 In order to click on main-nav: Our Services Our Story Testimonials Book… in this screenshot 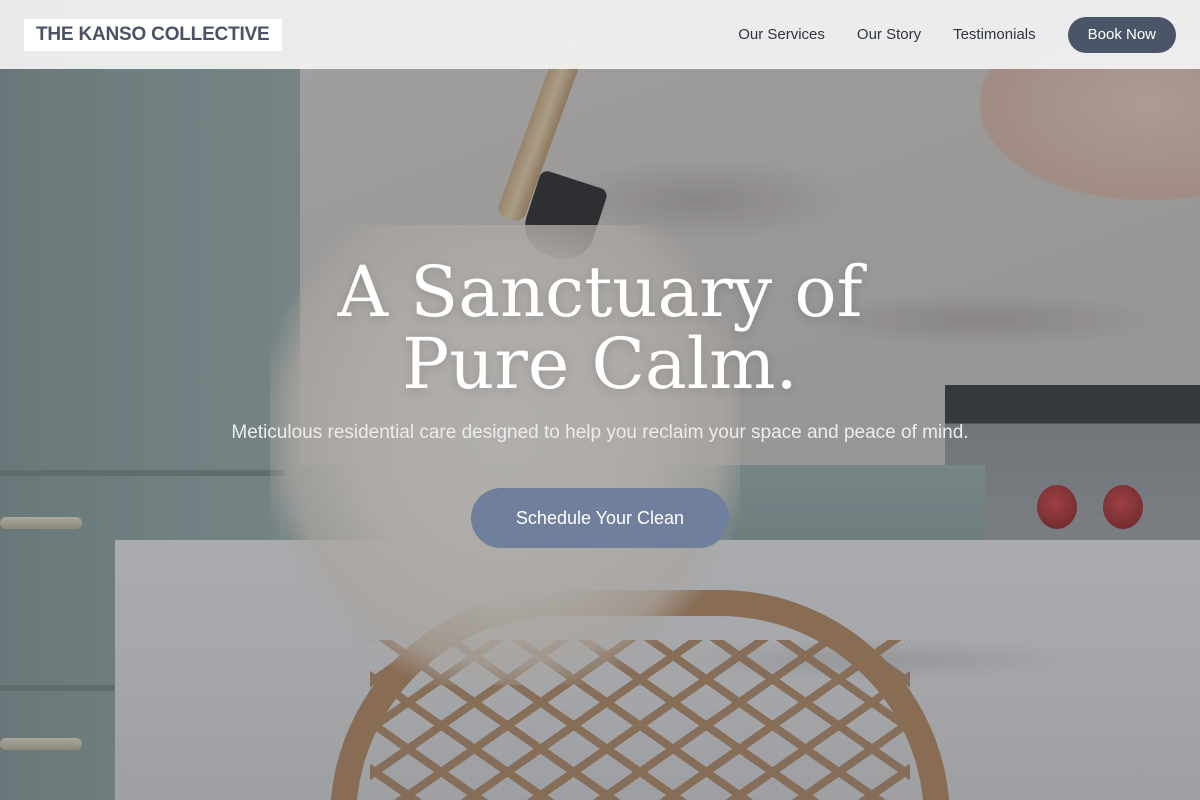, I will do `click(957, 34)`.